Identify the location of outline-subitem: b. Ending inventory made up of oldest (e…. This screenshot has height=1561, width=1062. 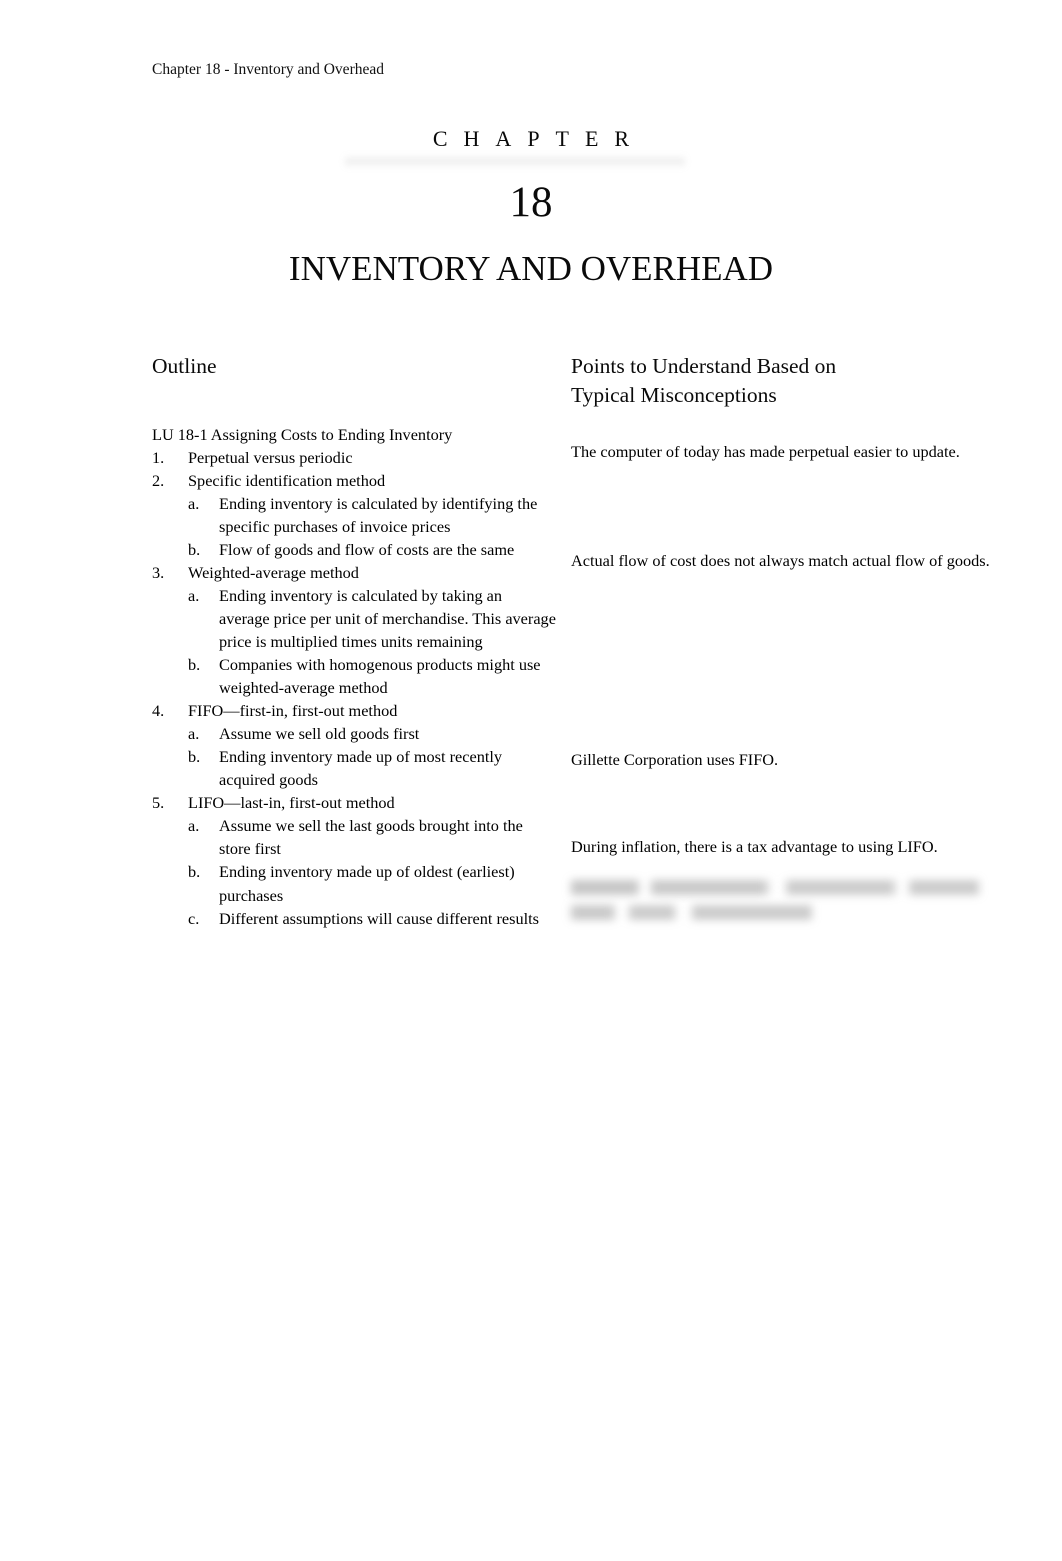
(354, 883).